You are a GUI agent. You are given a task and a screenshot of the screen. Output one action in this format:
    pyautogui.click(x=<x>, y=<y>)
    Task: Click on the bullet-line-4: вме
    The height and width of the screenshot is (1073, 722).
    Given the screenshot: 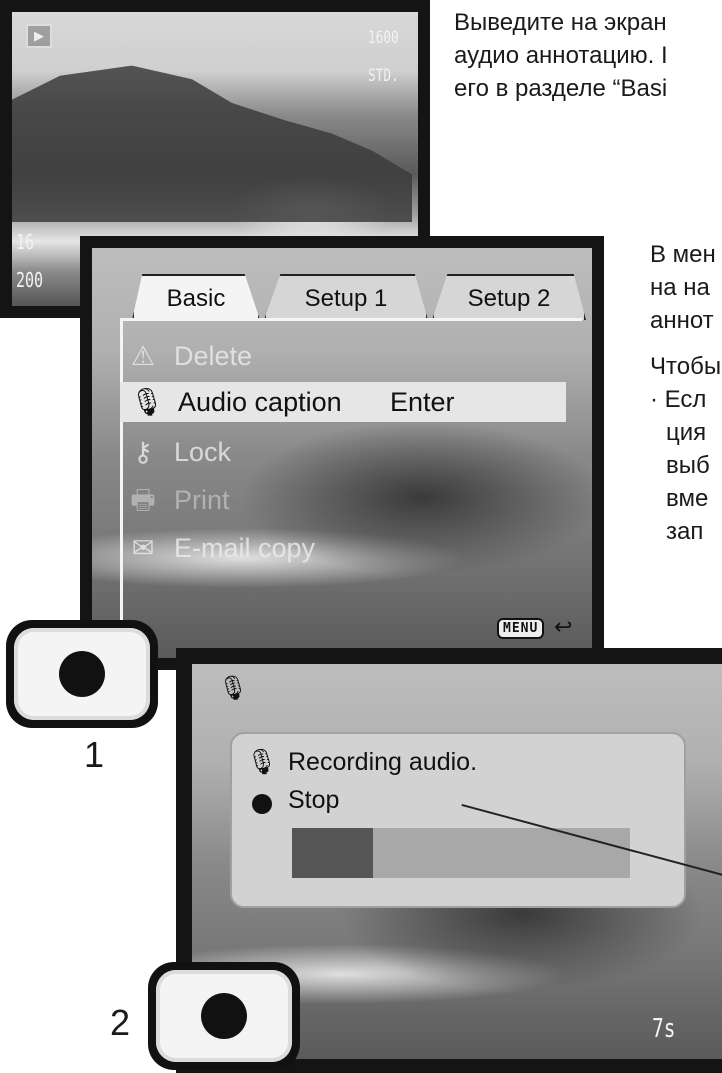 What is the action you would take?
    pyautogui.click(x=687, y=498)
    